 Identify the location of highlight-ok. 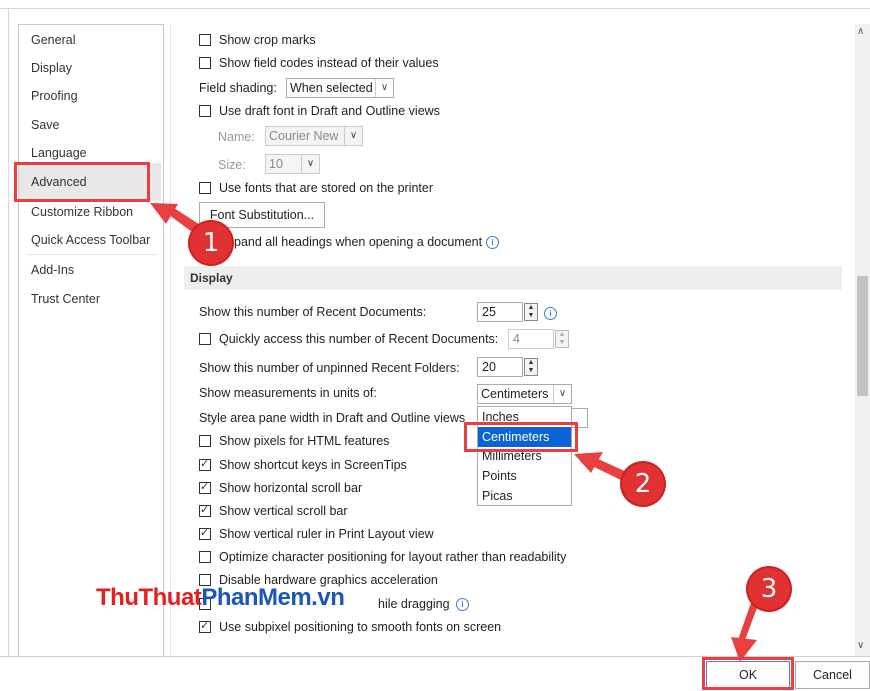
(748, 673).